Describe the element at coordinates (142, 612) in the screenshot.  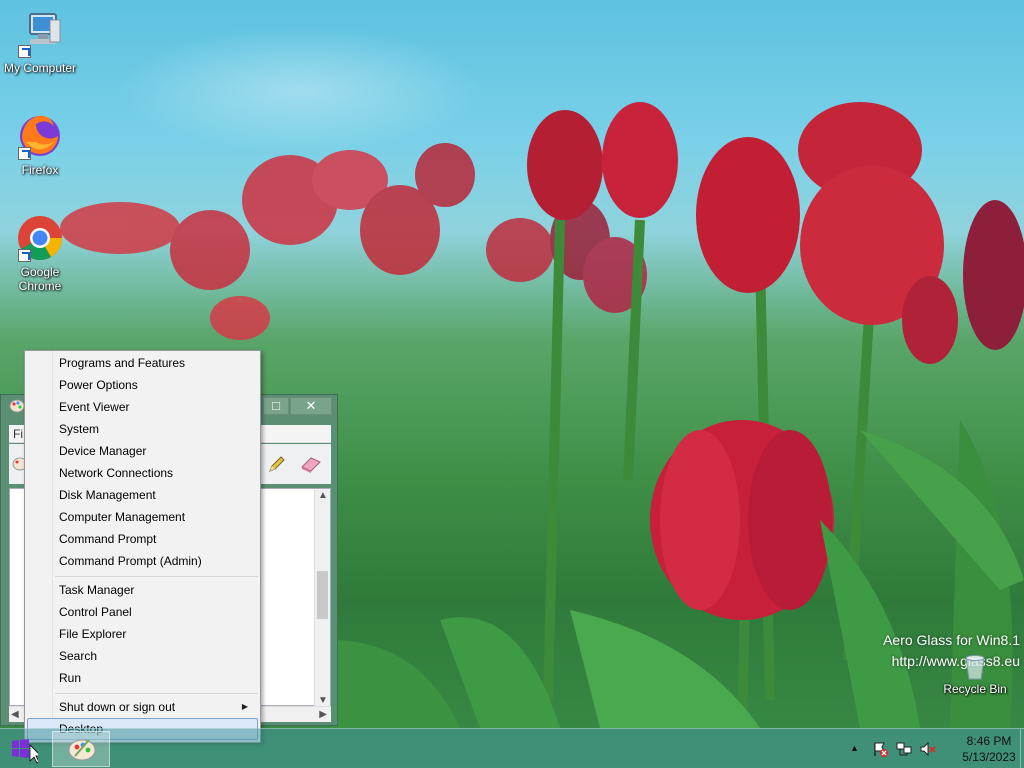
I see `menu-item-control-panel: Control Panel` at that location.